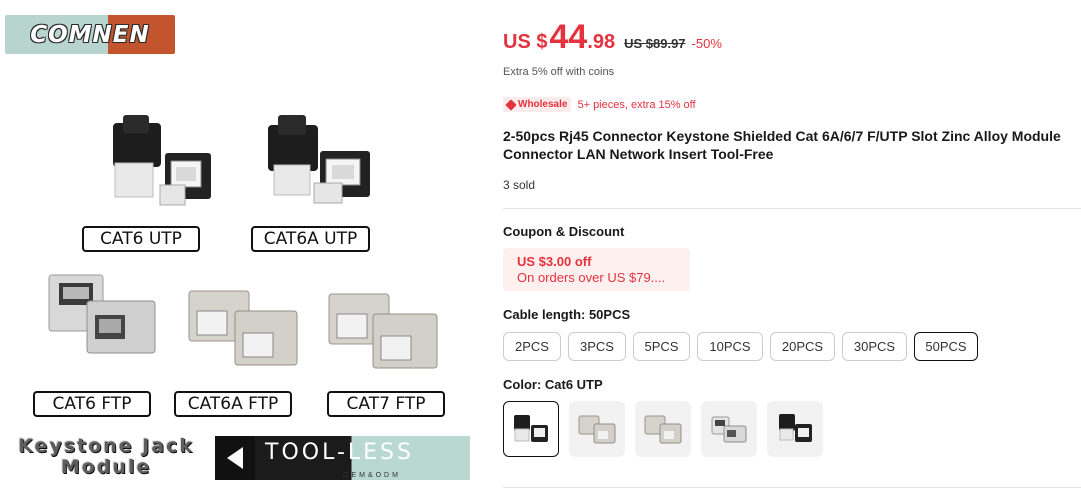 The height and width of the screenshot is (490, 1081). Describe the element at coordinates (90, 34) in the screenshot. I see `brand-logo: COMNEN` at that location.